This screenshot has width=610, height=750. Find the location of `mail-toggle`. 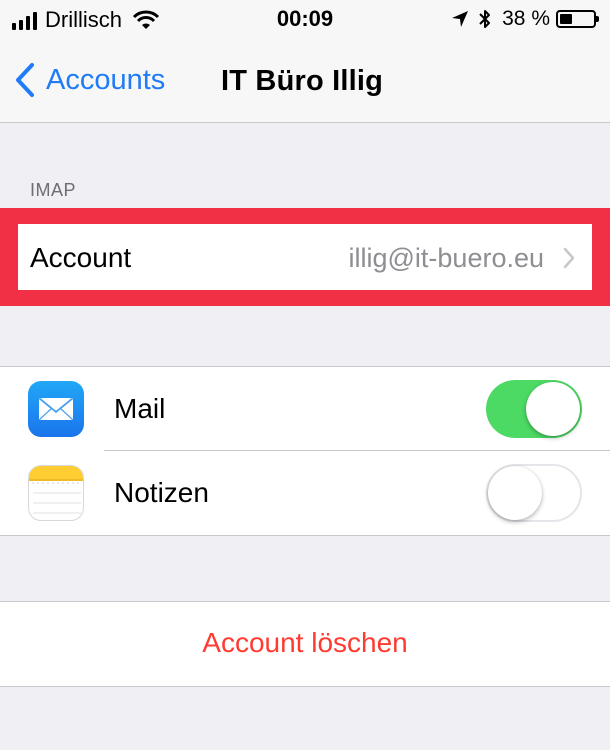

mail-toggle is located at coordinates (534, 409).